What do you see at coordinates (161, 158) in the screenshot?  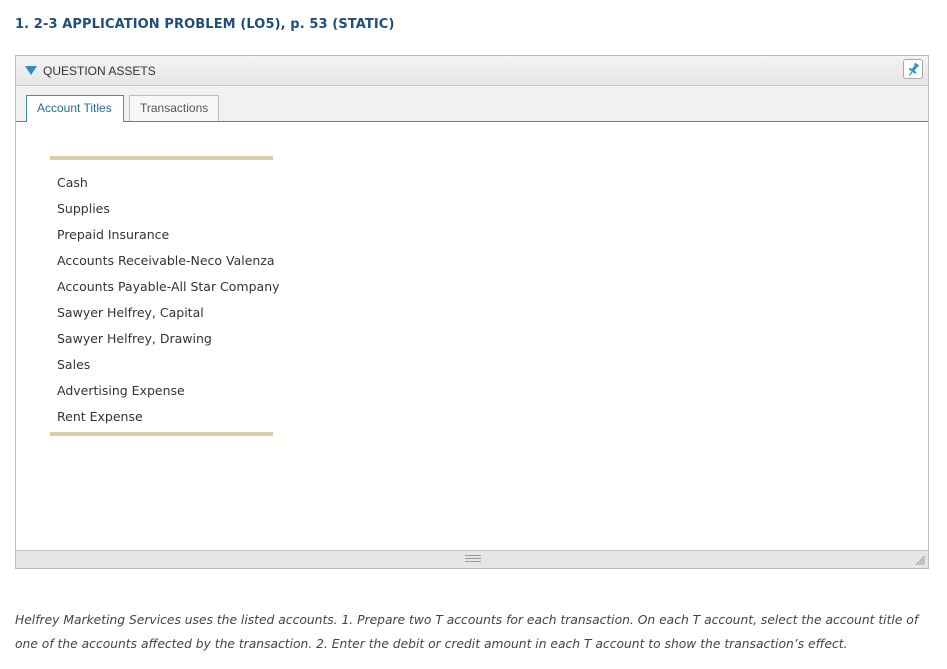 I see `top-divider` at bounding box center [161, 158].